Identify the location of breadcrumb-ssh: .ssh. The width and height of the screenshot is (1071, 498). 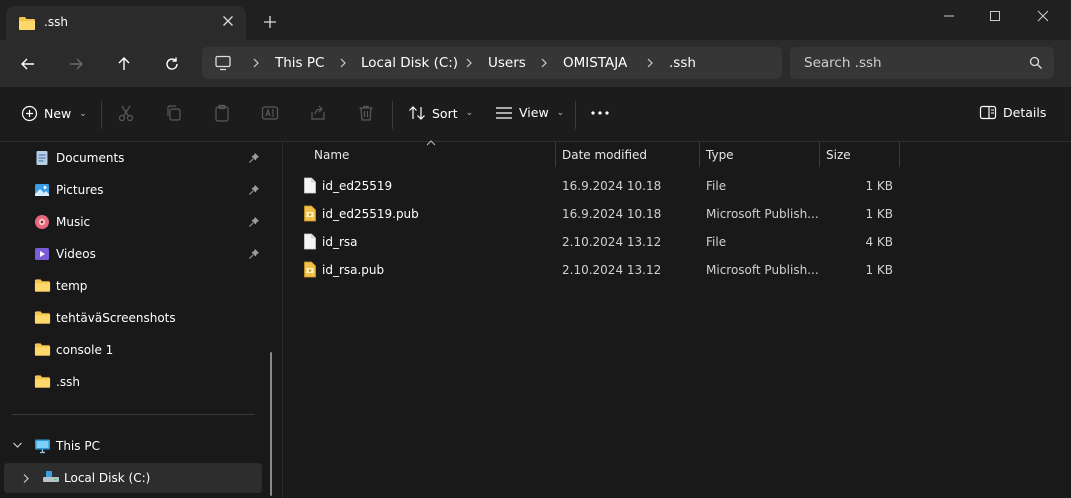
(682, 63).